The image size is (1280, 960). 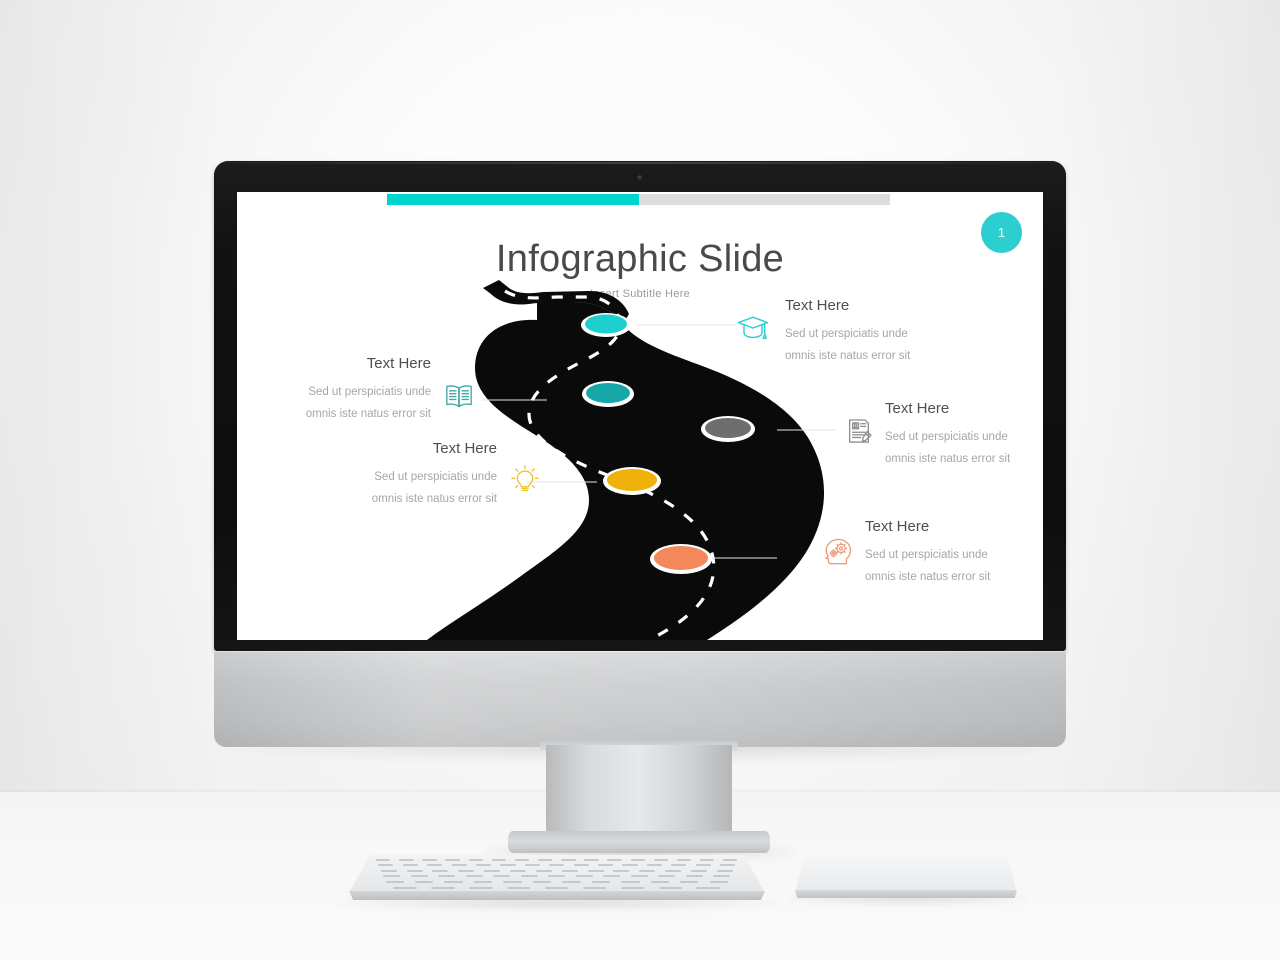 What do you see at coordinates (640, 163) in the screenshot?
I see `bezel-highlight` at bounding box center [640, 163].